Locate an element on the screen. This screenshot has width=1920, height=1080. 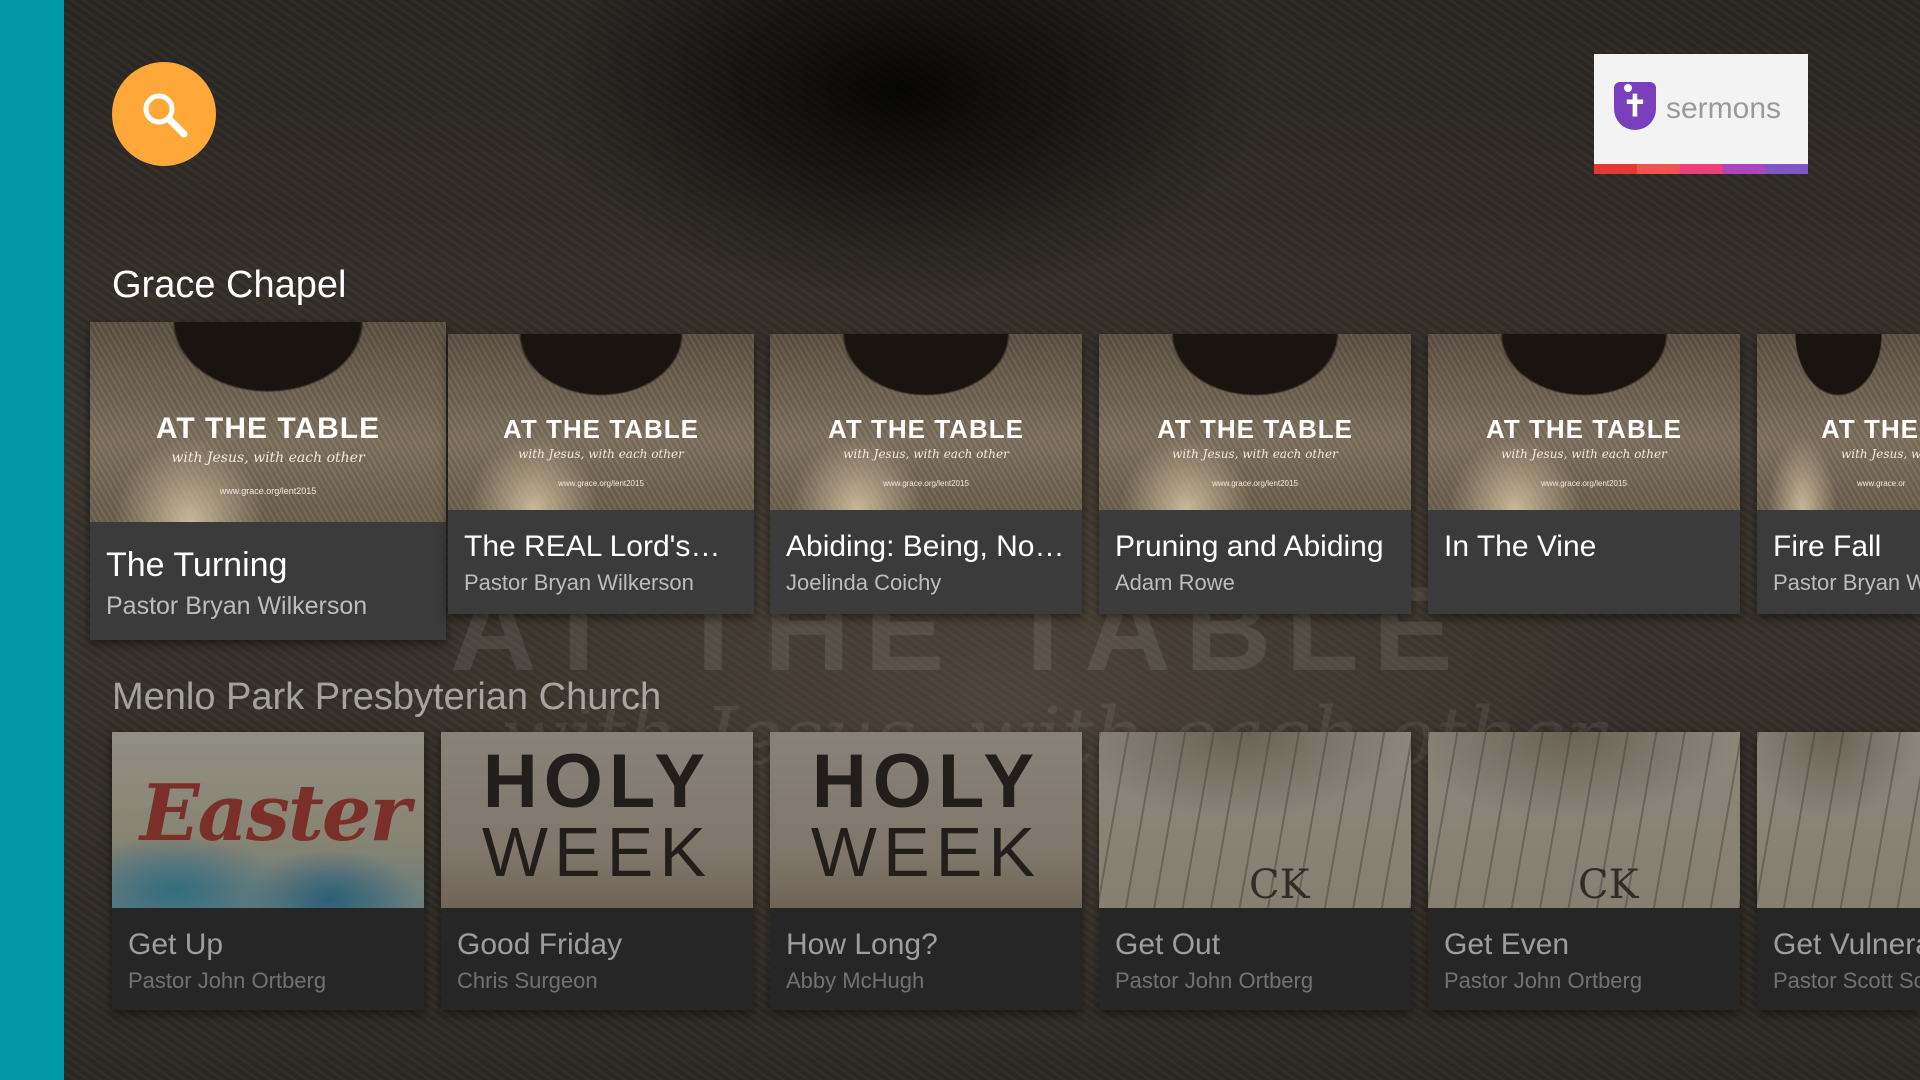
sermon-thumbnail: Easter is located at coordinates (268, 820).